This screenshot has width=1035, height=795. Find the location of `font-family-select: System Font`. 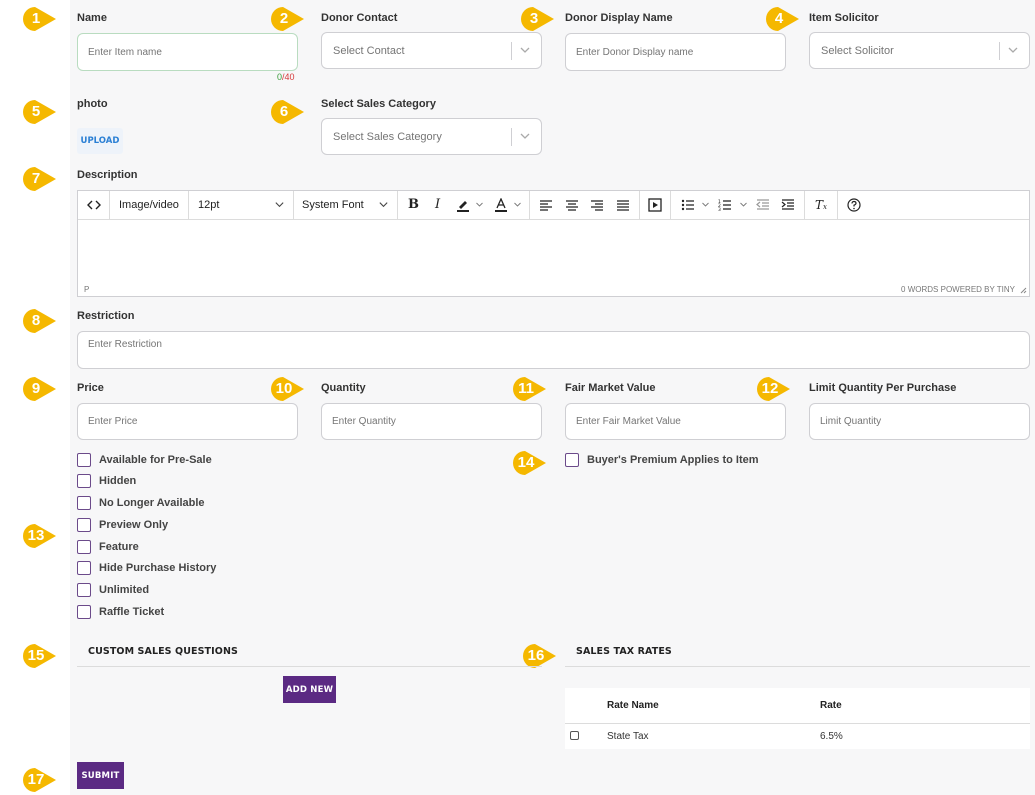

font-family-select: System Font is located at coordinates (333, 205).